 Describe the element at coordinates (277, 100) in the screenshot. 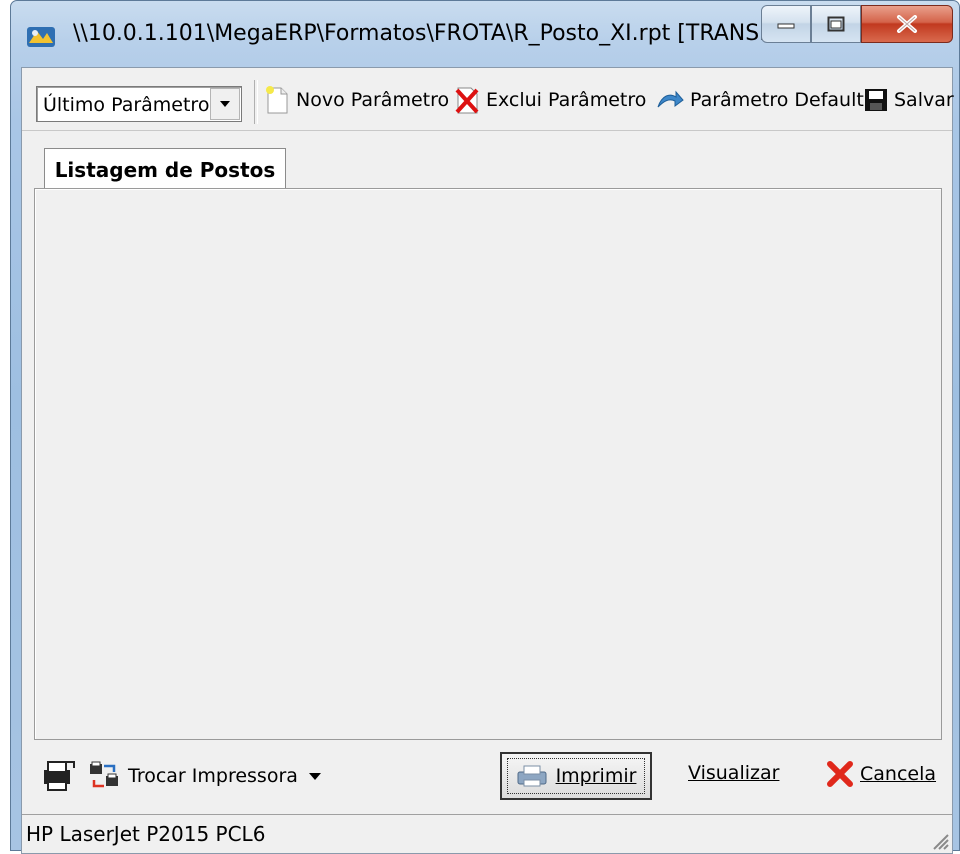

I see `new-document-icon` at that location.